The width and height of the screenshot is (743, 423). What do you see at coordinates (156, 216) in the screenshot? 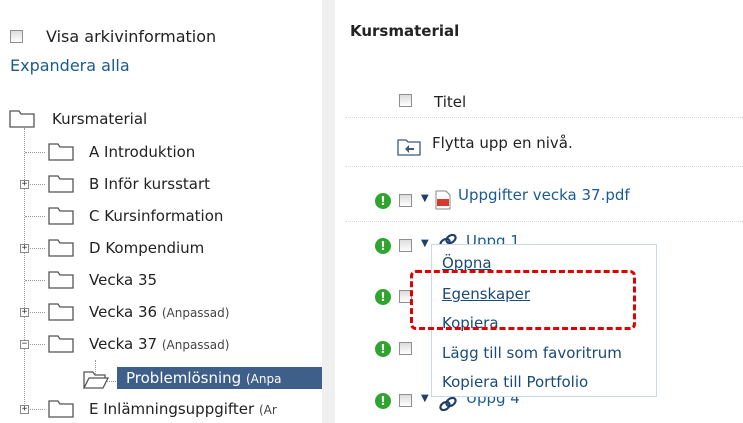
I see `tree-item-c-kursinformation: C Kursinformation` at bounding box center [156, 216].